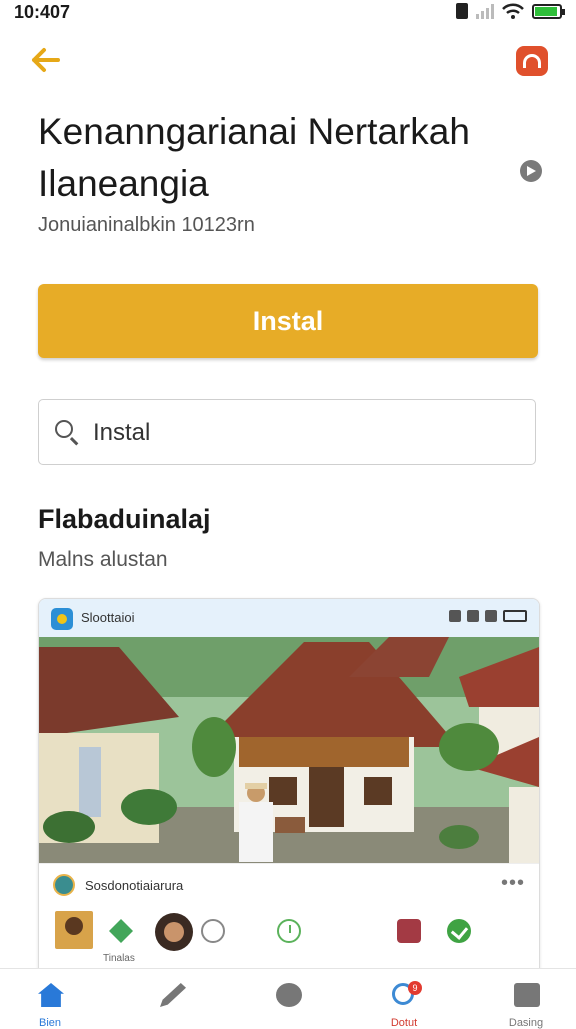 Image resolution: width=576 pixels, height=1029 pixels. I want to click on actions-caption: Tinalas, so click(119, 958).